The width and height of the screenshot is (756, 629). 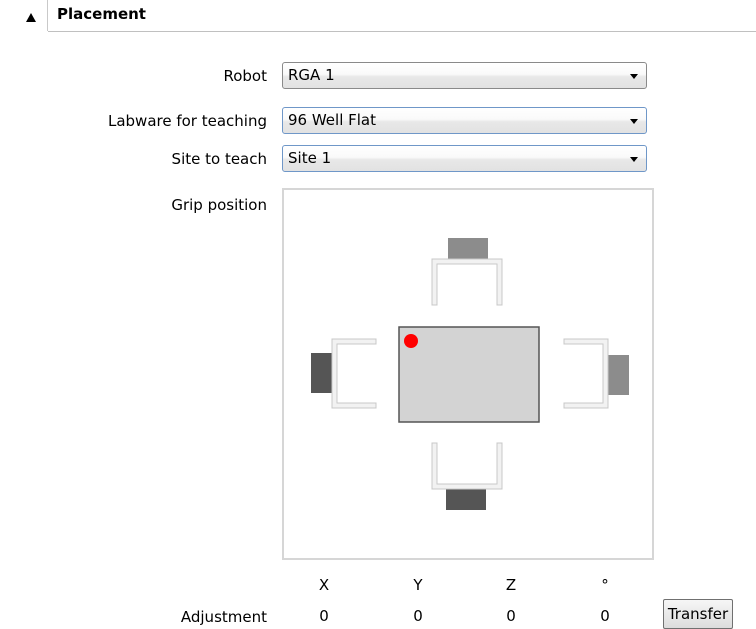 What do you see at coordinates (464, 158) in the screenshot?
I see `site-select: Site 1` at bounding box center [464, 158].